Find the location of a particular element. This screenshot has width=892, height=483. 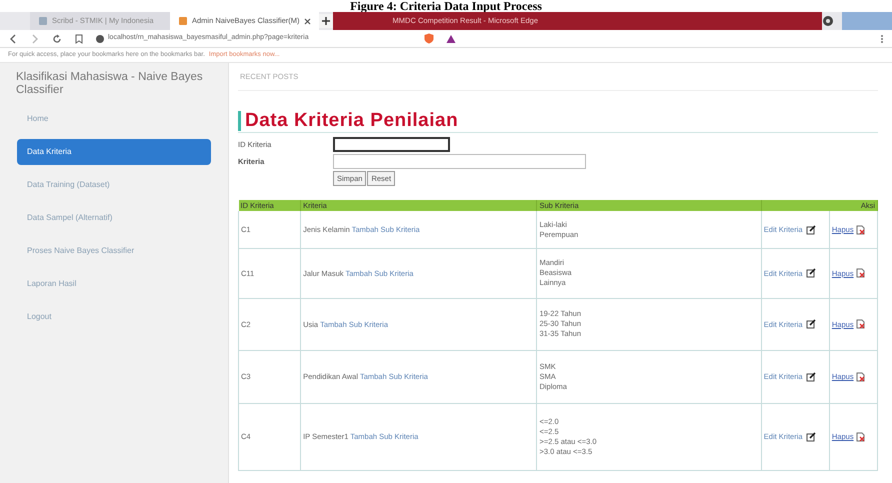

sidebar-item: Data Training (Dataset) is located at coordinates (114, 185).